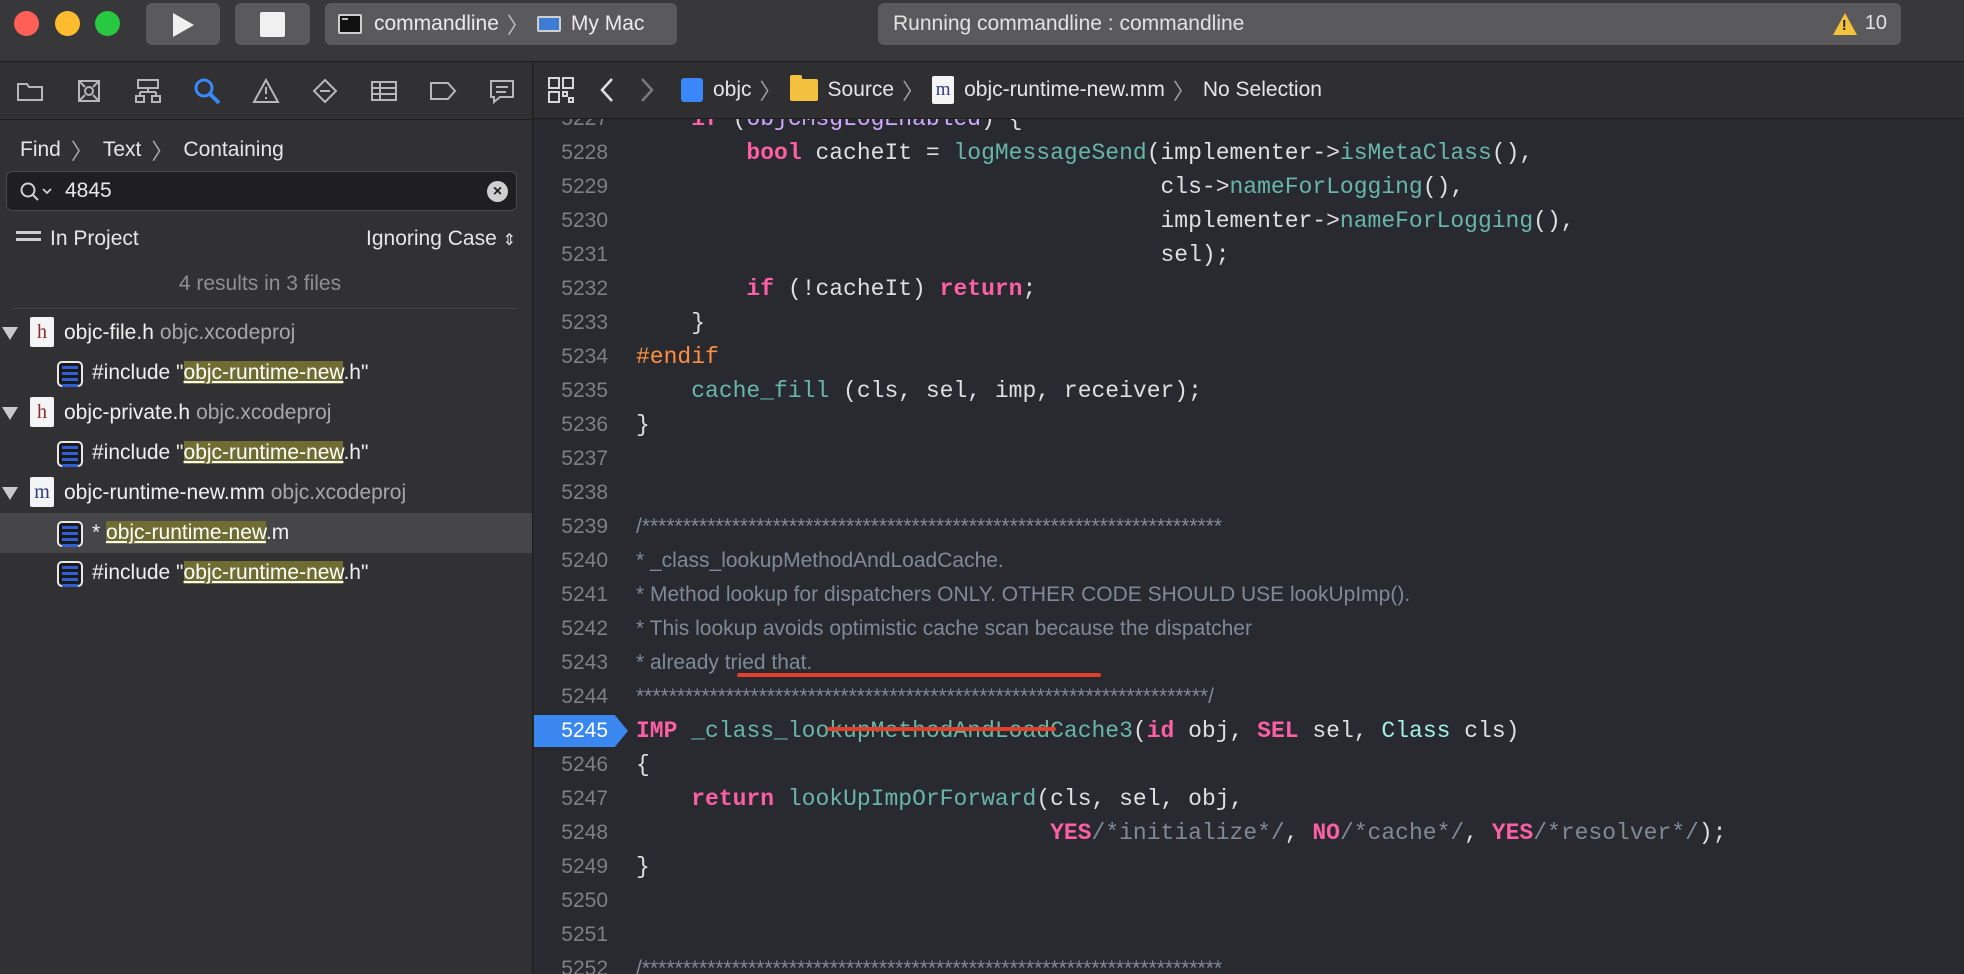  Describe the element at coordinates (1249, 255) in the screenshot. I see `code-line: 5231 sel);` at that location.